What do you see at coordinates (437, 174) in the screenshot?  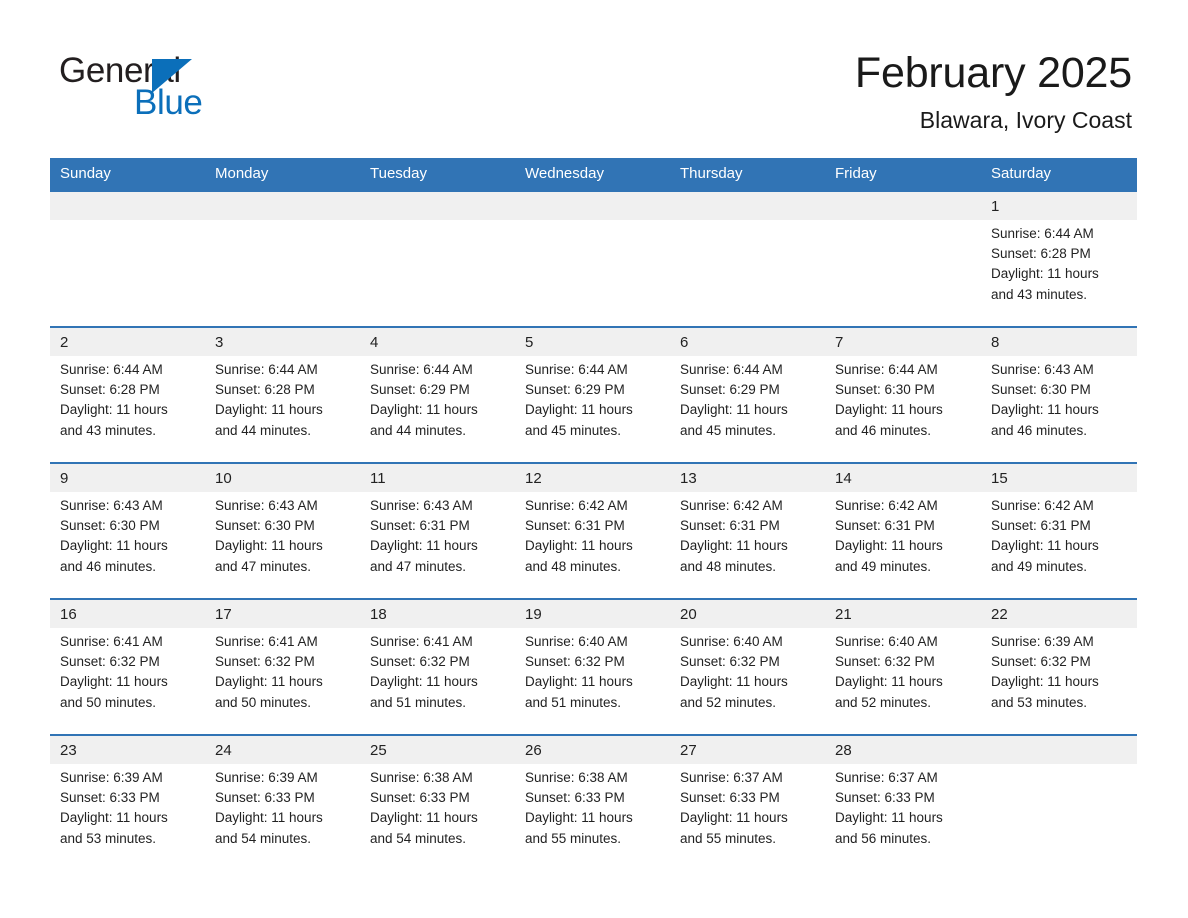 I see `weekday-header-tuesday: Tuesday` at bounding box center [437, 174].